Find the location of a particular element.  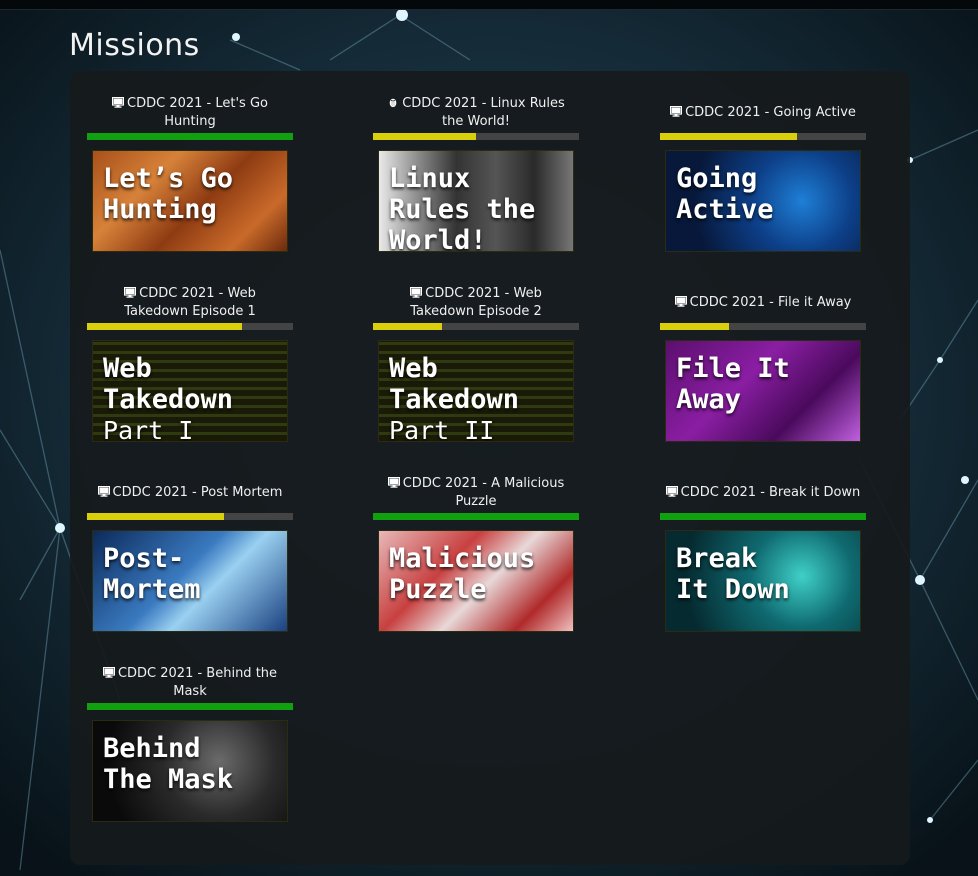

mission-title: CDDC 2021 - Let's Go Hunting is located at coordinates (190, 113).